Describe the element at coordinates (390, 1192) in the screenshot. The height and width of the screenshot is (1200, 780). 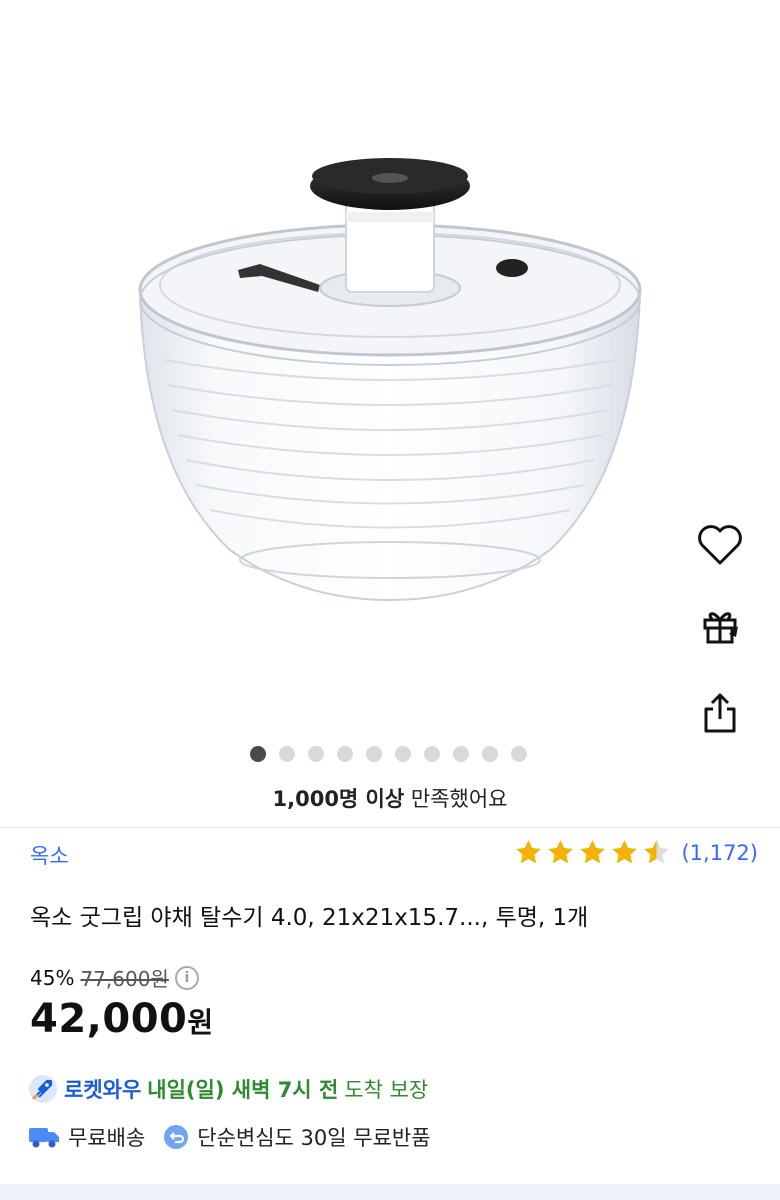
I see `bottom-bar-edge` at that location.